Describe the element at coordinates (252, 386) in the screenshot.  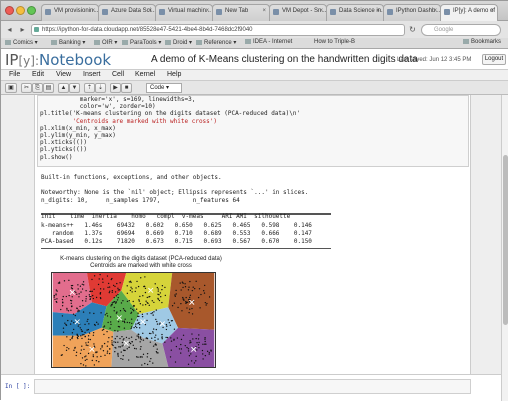
I see `input-cell-editor` at that location.